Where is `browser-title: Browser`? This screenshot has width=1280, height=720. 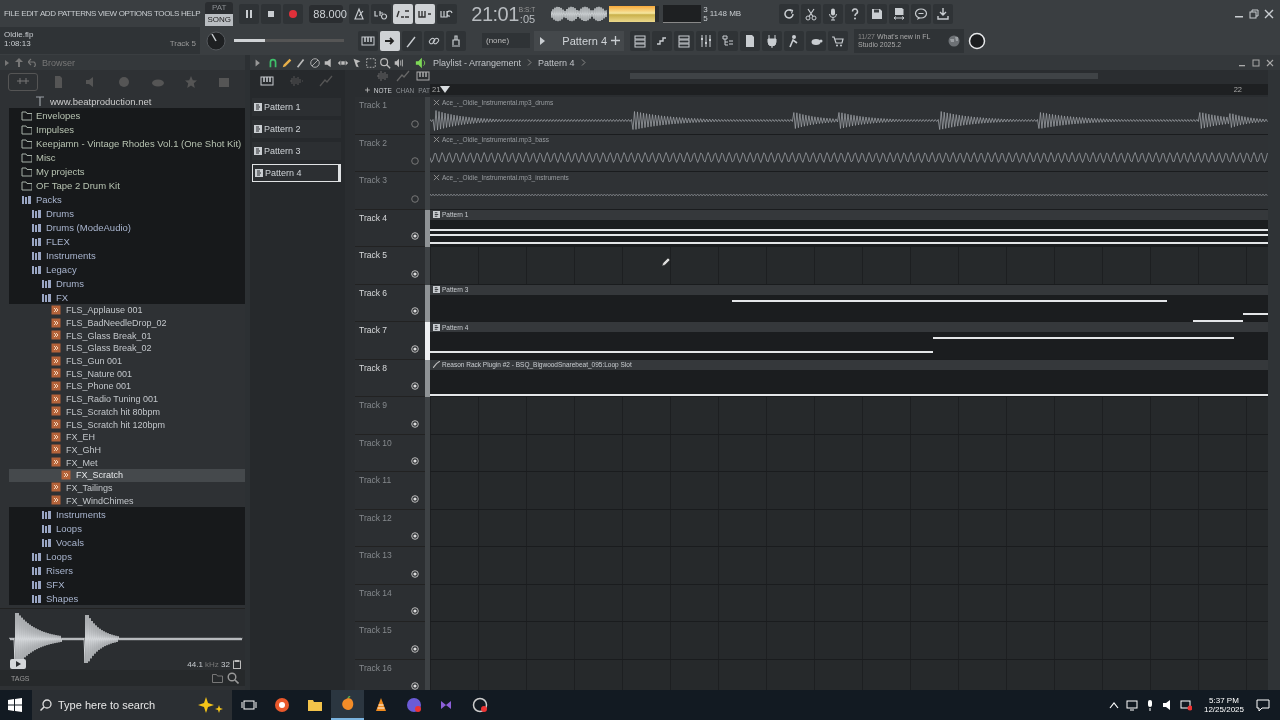
browser-title: Browser is located at coordinates (58, 62).